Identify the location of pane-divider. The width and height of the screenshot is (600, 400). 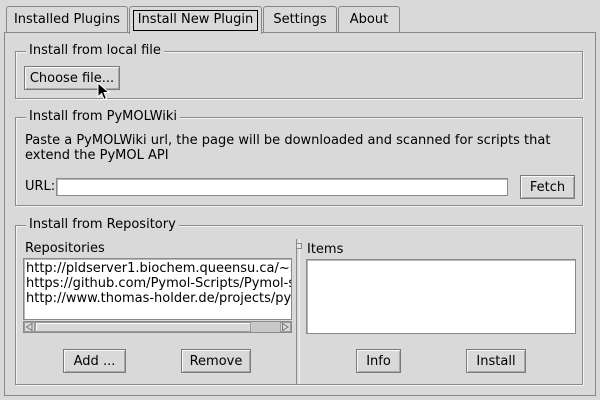
(298, 311).